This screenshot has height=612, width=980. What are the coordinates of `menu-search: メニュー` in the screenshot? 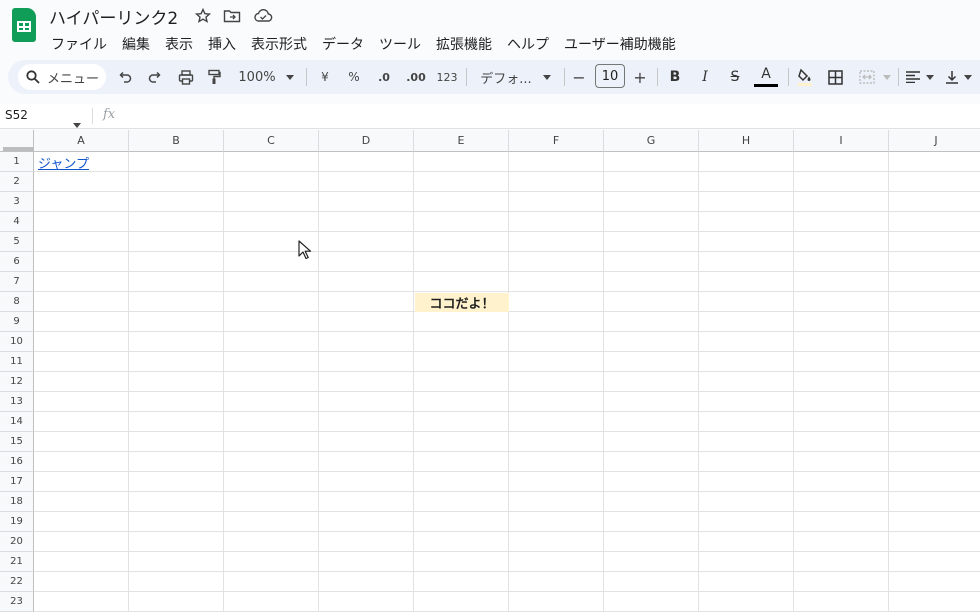 It's located at (62, 77).